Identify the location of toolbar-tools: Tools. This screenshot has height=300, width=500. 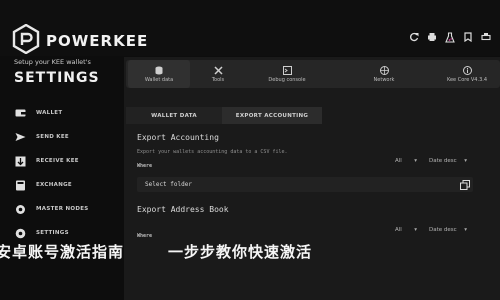
(218, 74).